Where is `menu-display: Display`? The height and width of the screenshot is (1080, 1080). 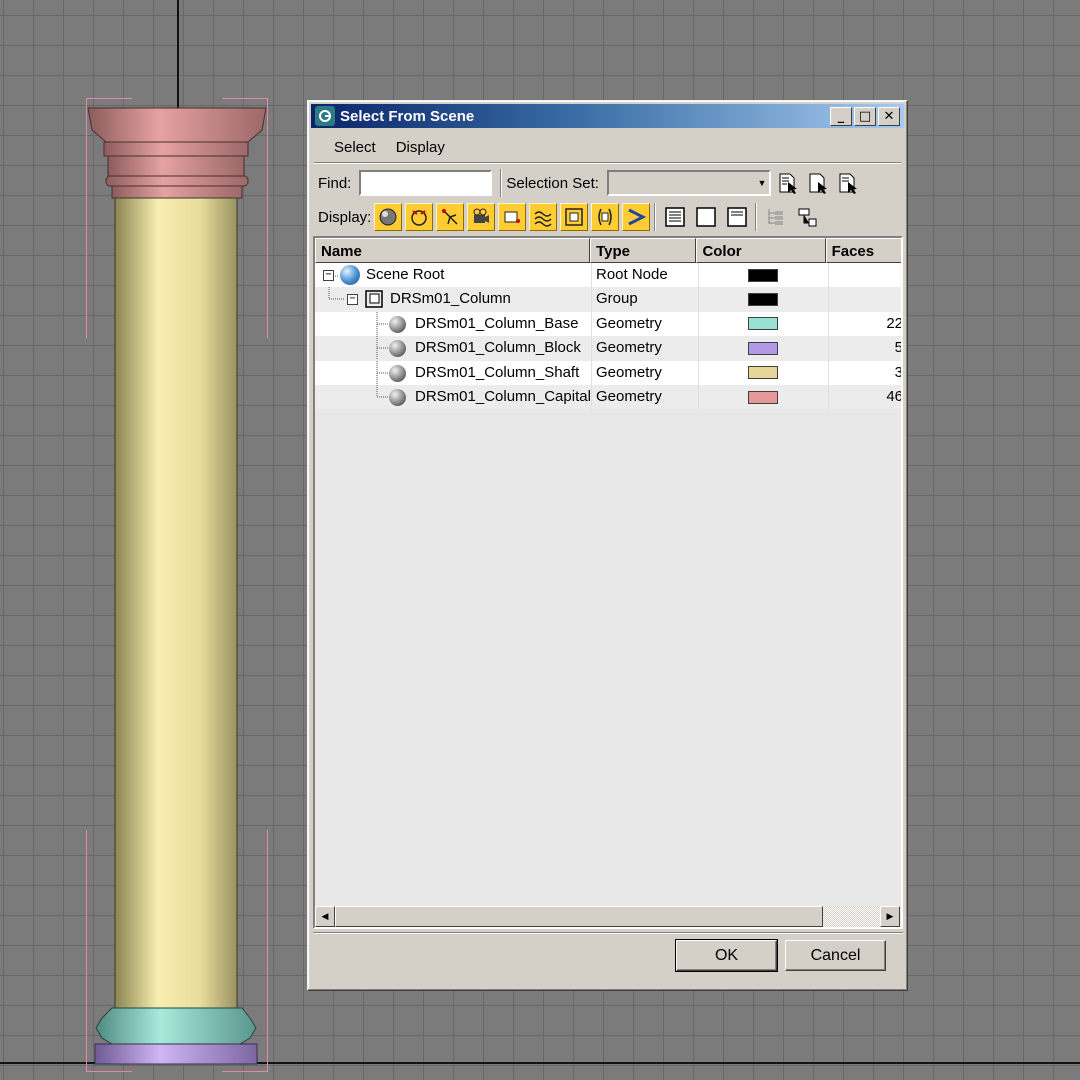 menu-display: Display is located at coordinates (422, 147).